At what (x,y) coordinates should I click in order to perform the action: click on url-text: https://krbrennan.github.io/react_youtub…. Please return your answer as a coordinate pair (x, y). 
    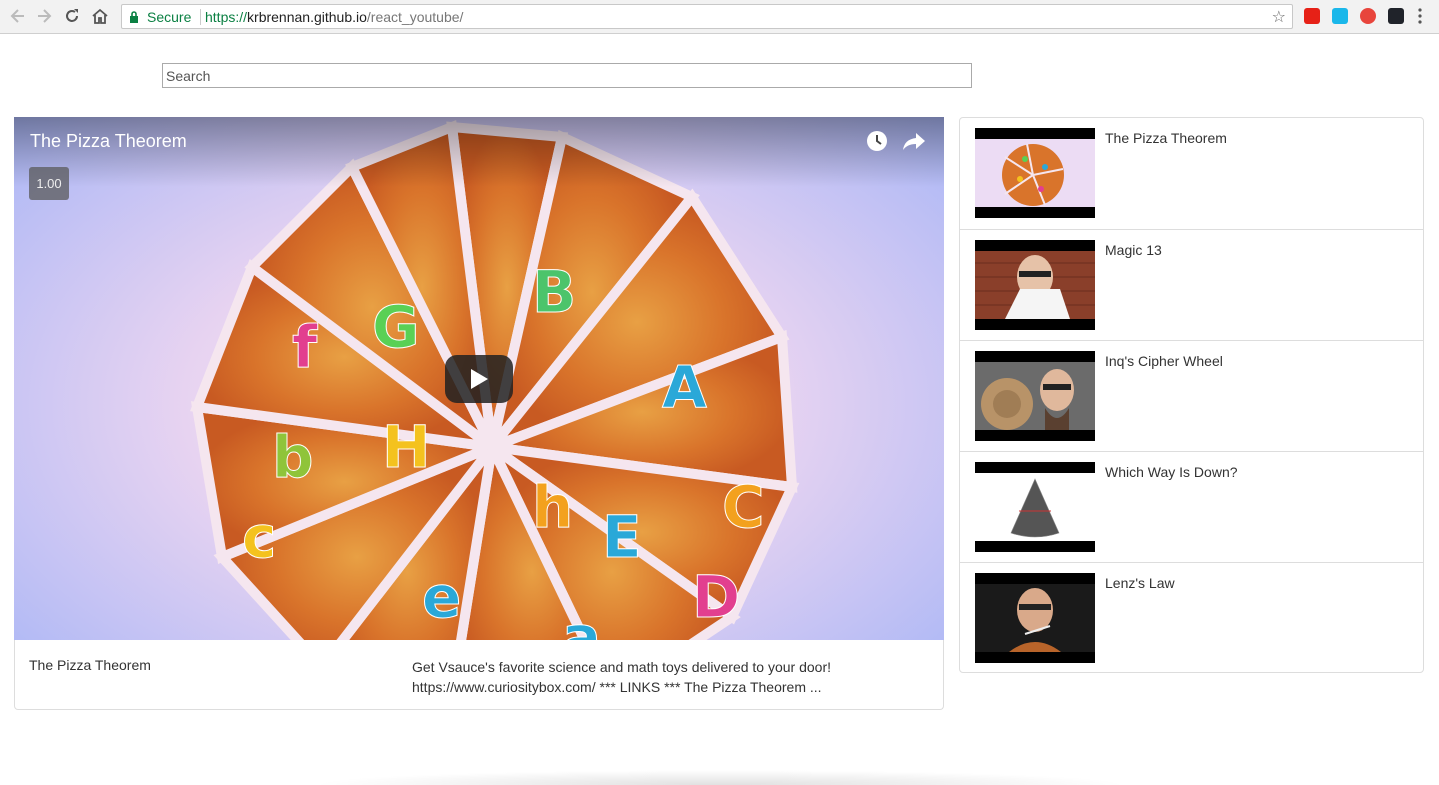
    Looking at the image, I should click on (334, 17).